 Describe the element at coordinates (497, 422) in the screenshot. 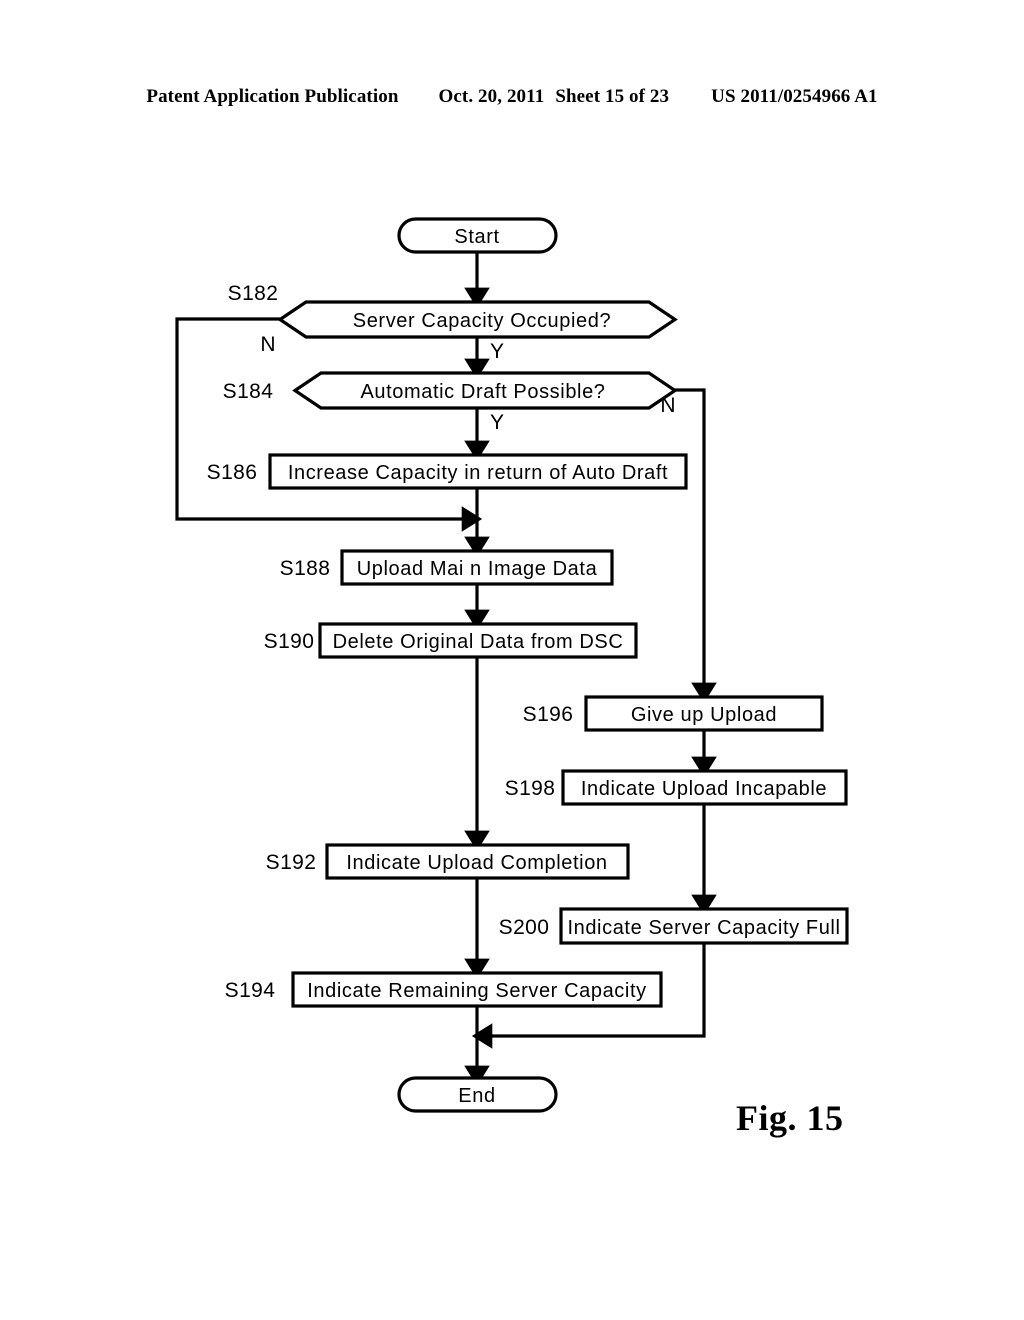

I see `s184-yes-branch-label: Y` at that location.